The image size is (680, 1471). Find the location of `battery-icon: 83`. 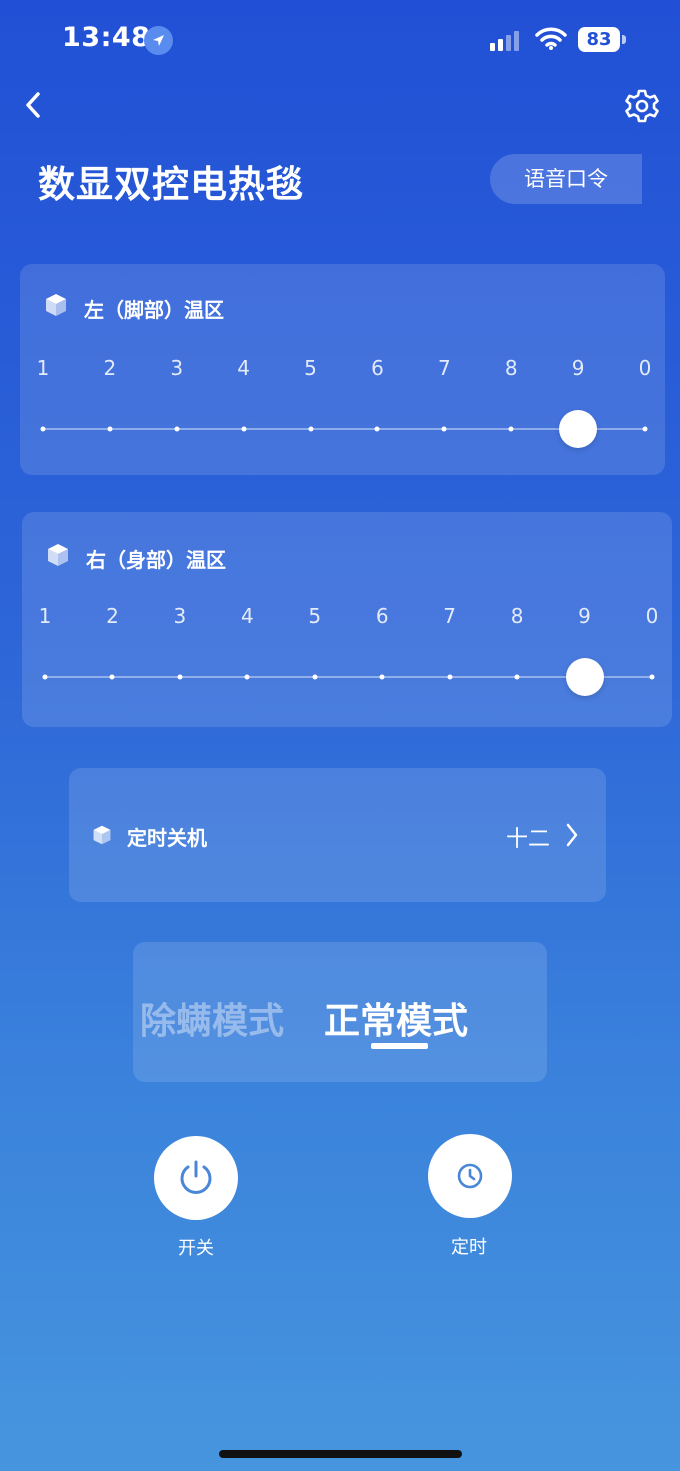

battery-icon: 83 is located at coordinates (599, 39).